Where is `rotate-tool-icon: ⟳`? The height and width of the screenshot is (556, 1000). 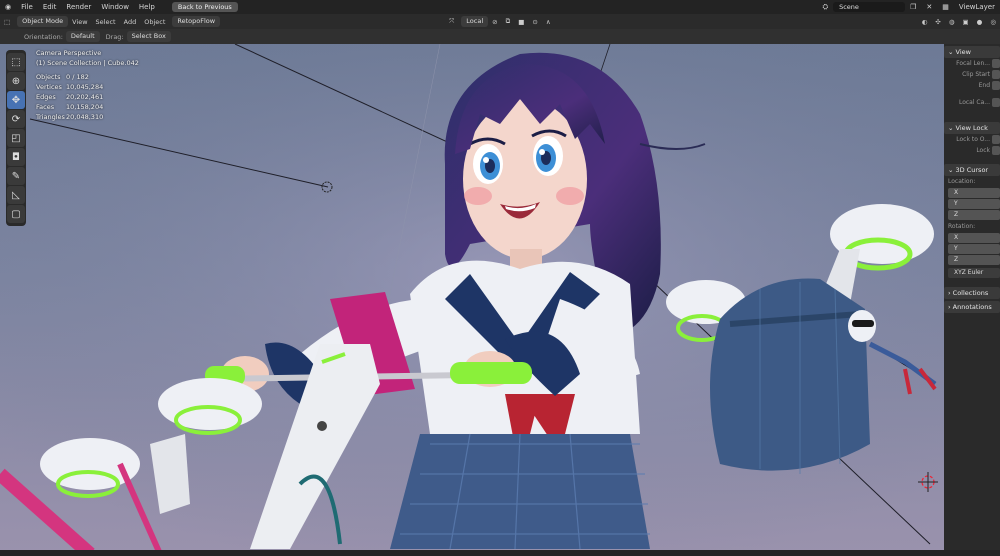
rotate-tool-icon: ⟳ is located at coordinates (16, 119).